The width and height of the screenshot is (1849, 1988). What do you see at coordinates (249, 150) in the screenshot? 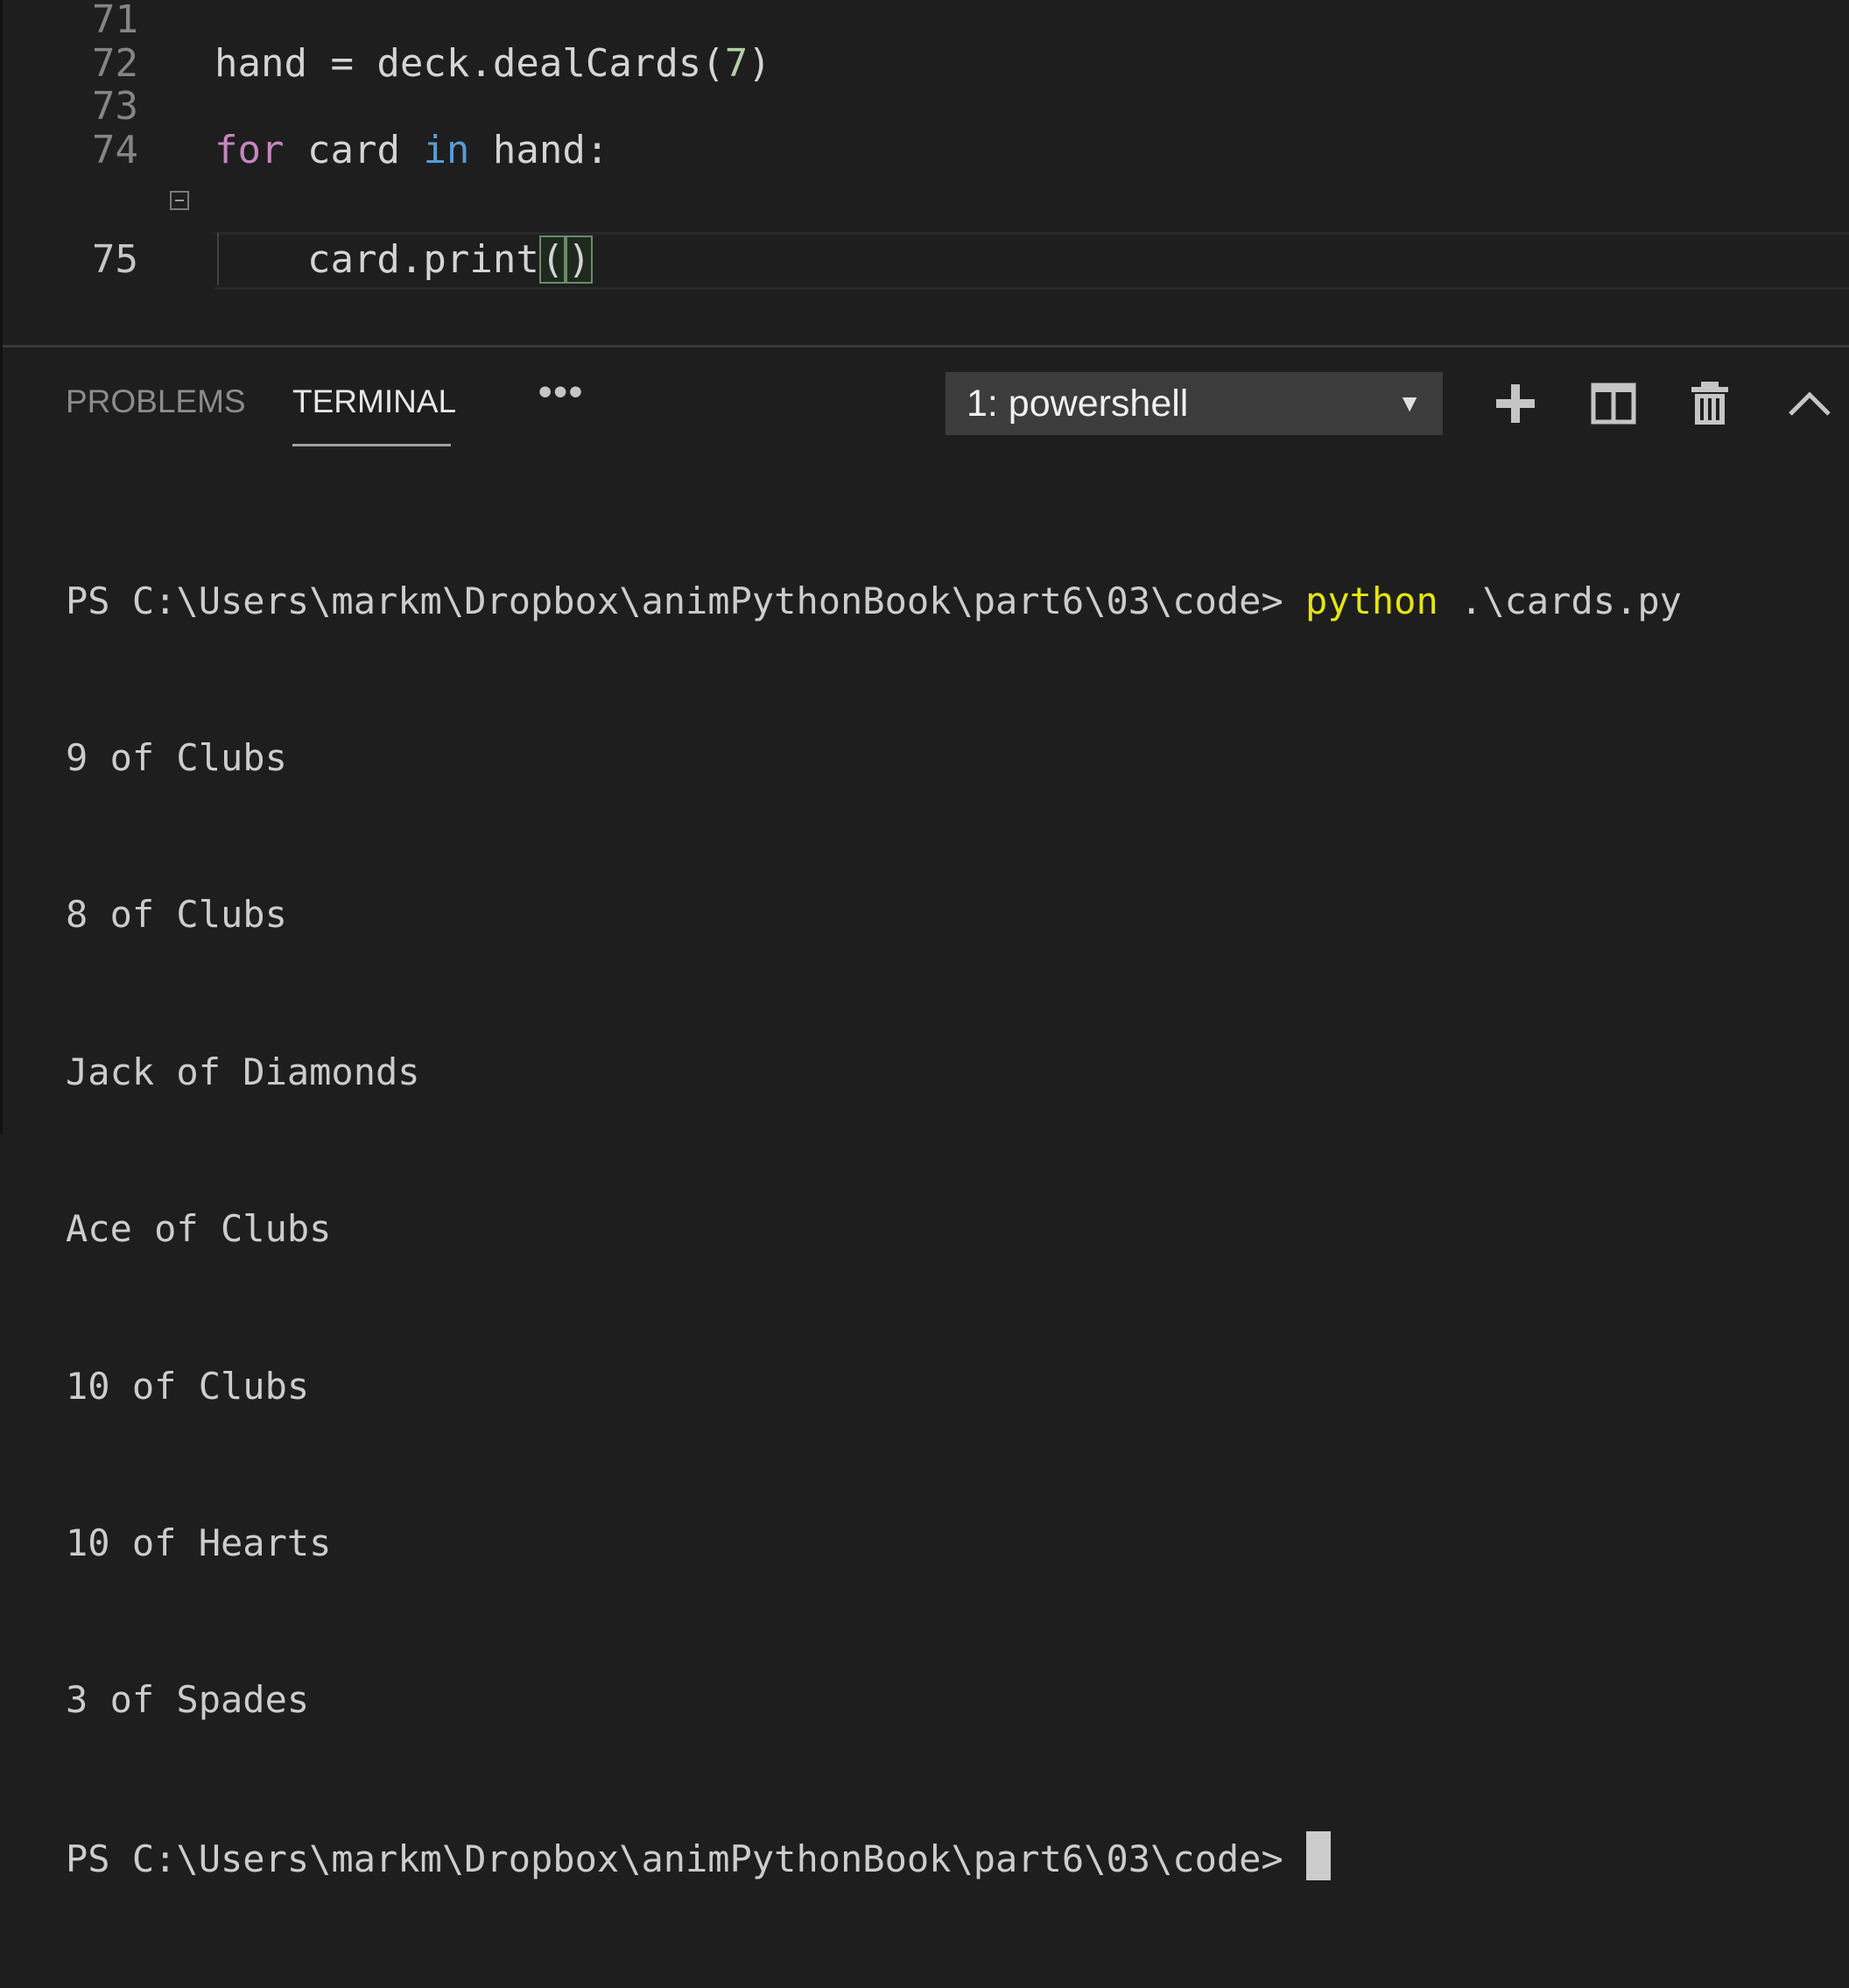
I see `code-token: for` at bounding box center [249, 150].